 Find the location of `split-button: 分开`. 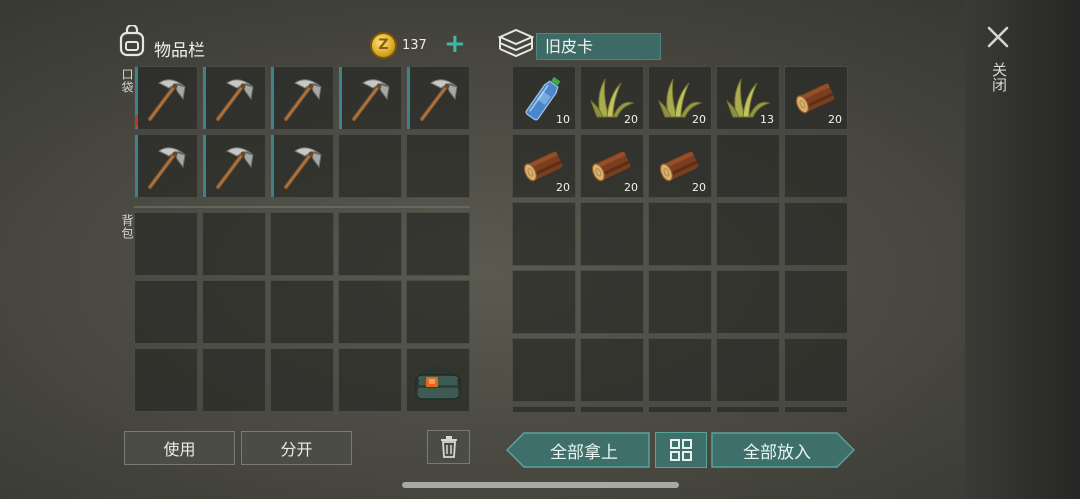

split-button: 分开 is located at coordinates (296, 448).